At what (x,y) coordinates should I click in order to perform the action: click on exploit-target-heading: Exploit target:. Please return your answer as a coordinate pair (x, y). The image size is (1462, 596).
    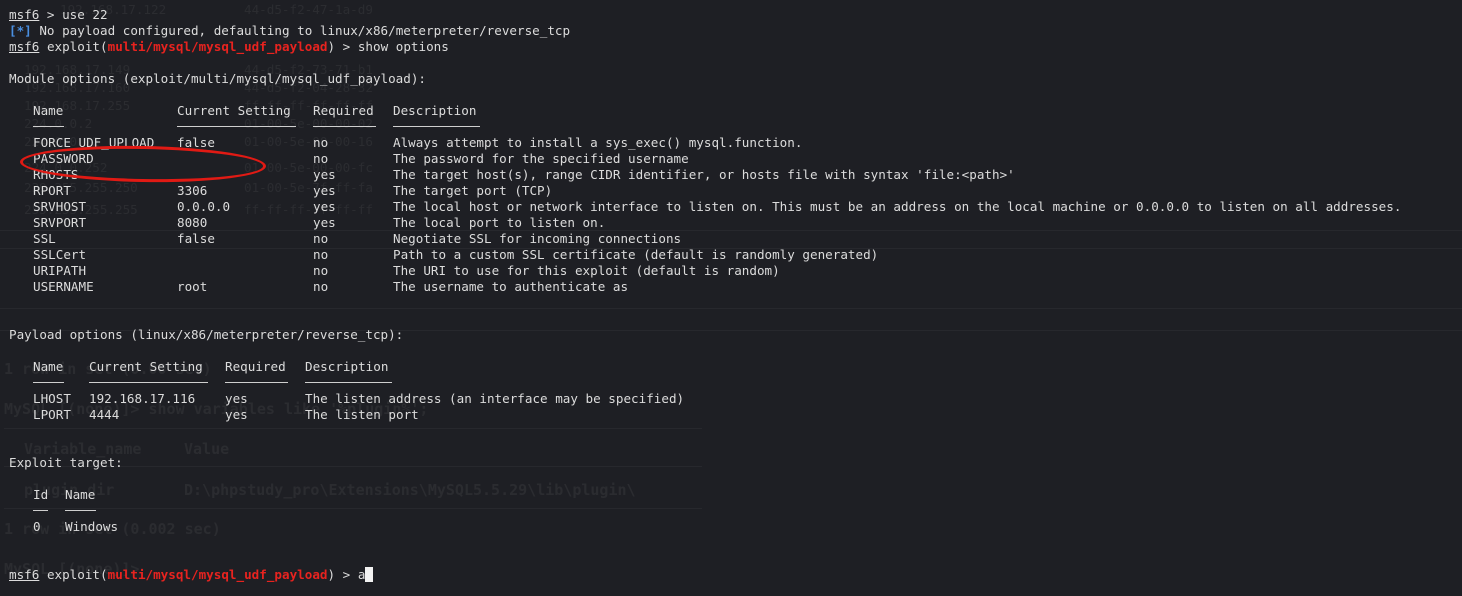
    Looking at the image, I should click on (66, 462).